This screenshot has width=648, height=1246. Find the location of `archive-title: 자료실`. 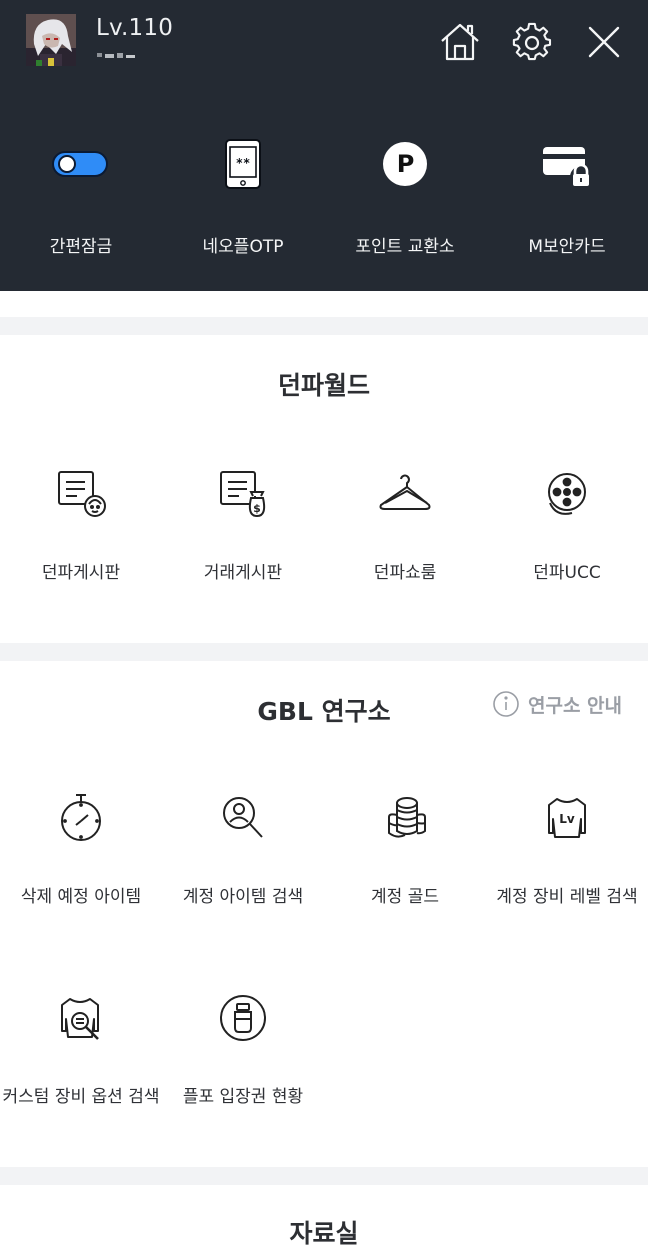

archive-title: 자료실 is located at coordinates (324, 1232).